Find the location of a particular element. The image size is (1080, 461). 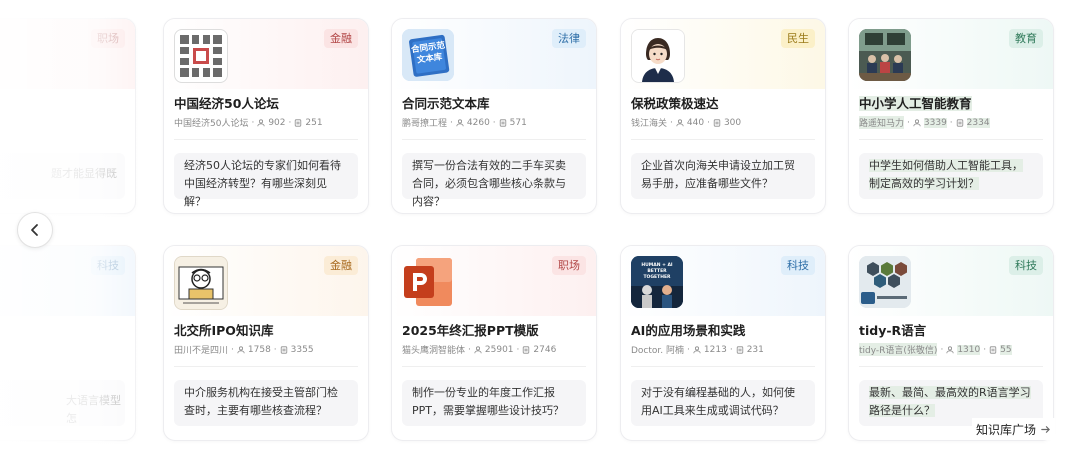

card-meta: Doctor. 阿楠 · 1213 · 231 is located at coordinates (697, 350).